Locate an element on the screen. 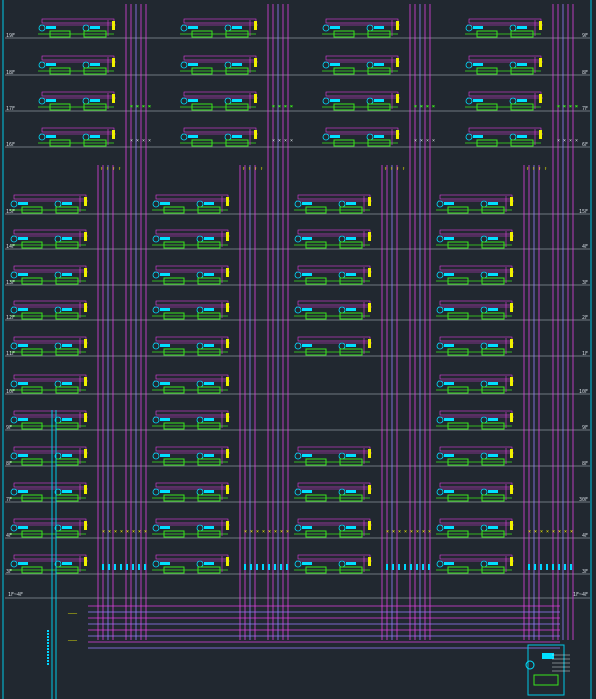 Image resolution: width=596 pixels, height=699 pixels. floor-label: 10F is located at coordinates (10, 392).